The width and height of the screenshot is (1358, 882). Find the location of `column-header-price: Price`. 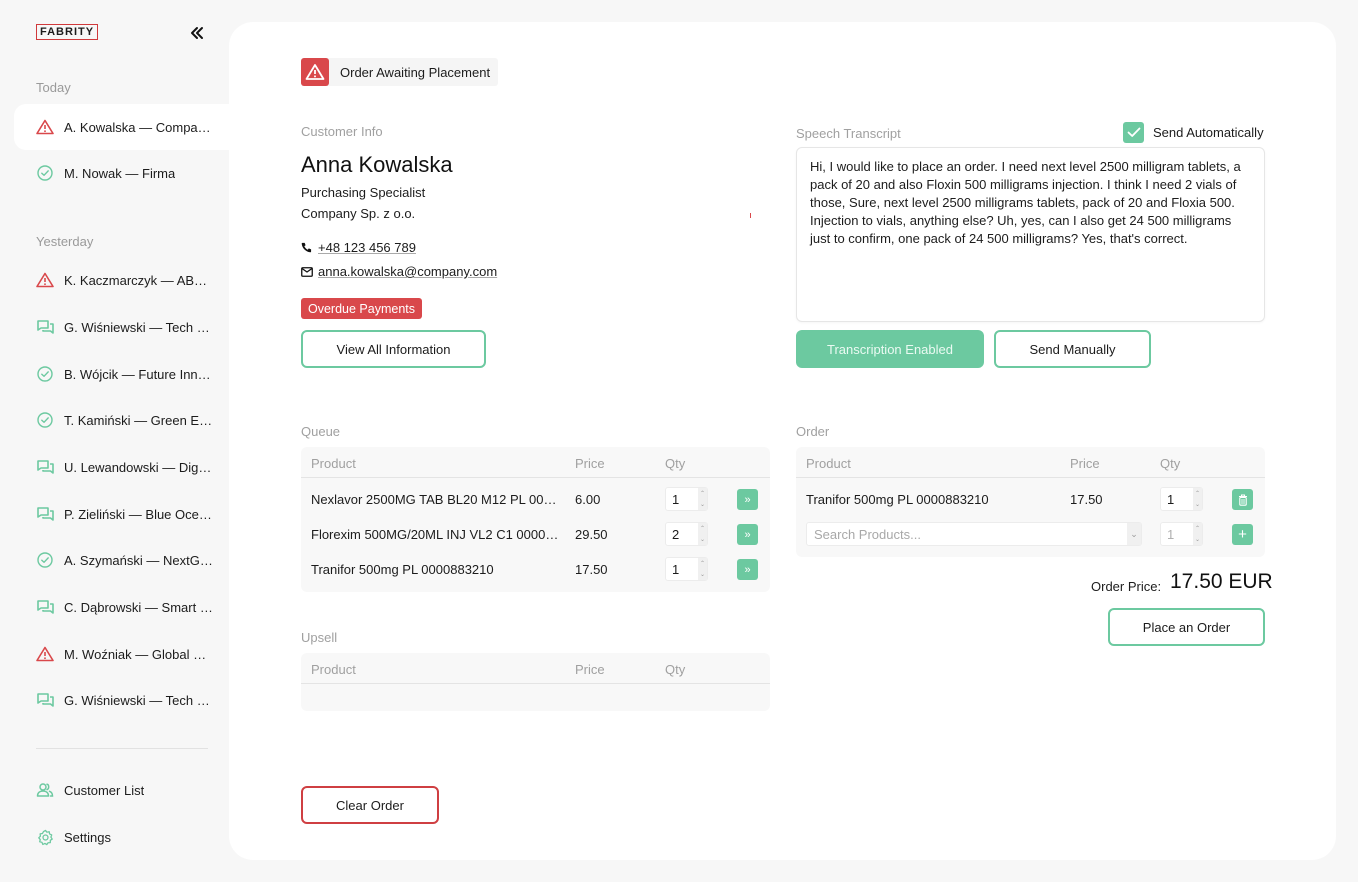

column-header-price: Price is located at coordinates (1085, 463).